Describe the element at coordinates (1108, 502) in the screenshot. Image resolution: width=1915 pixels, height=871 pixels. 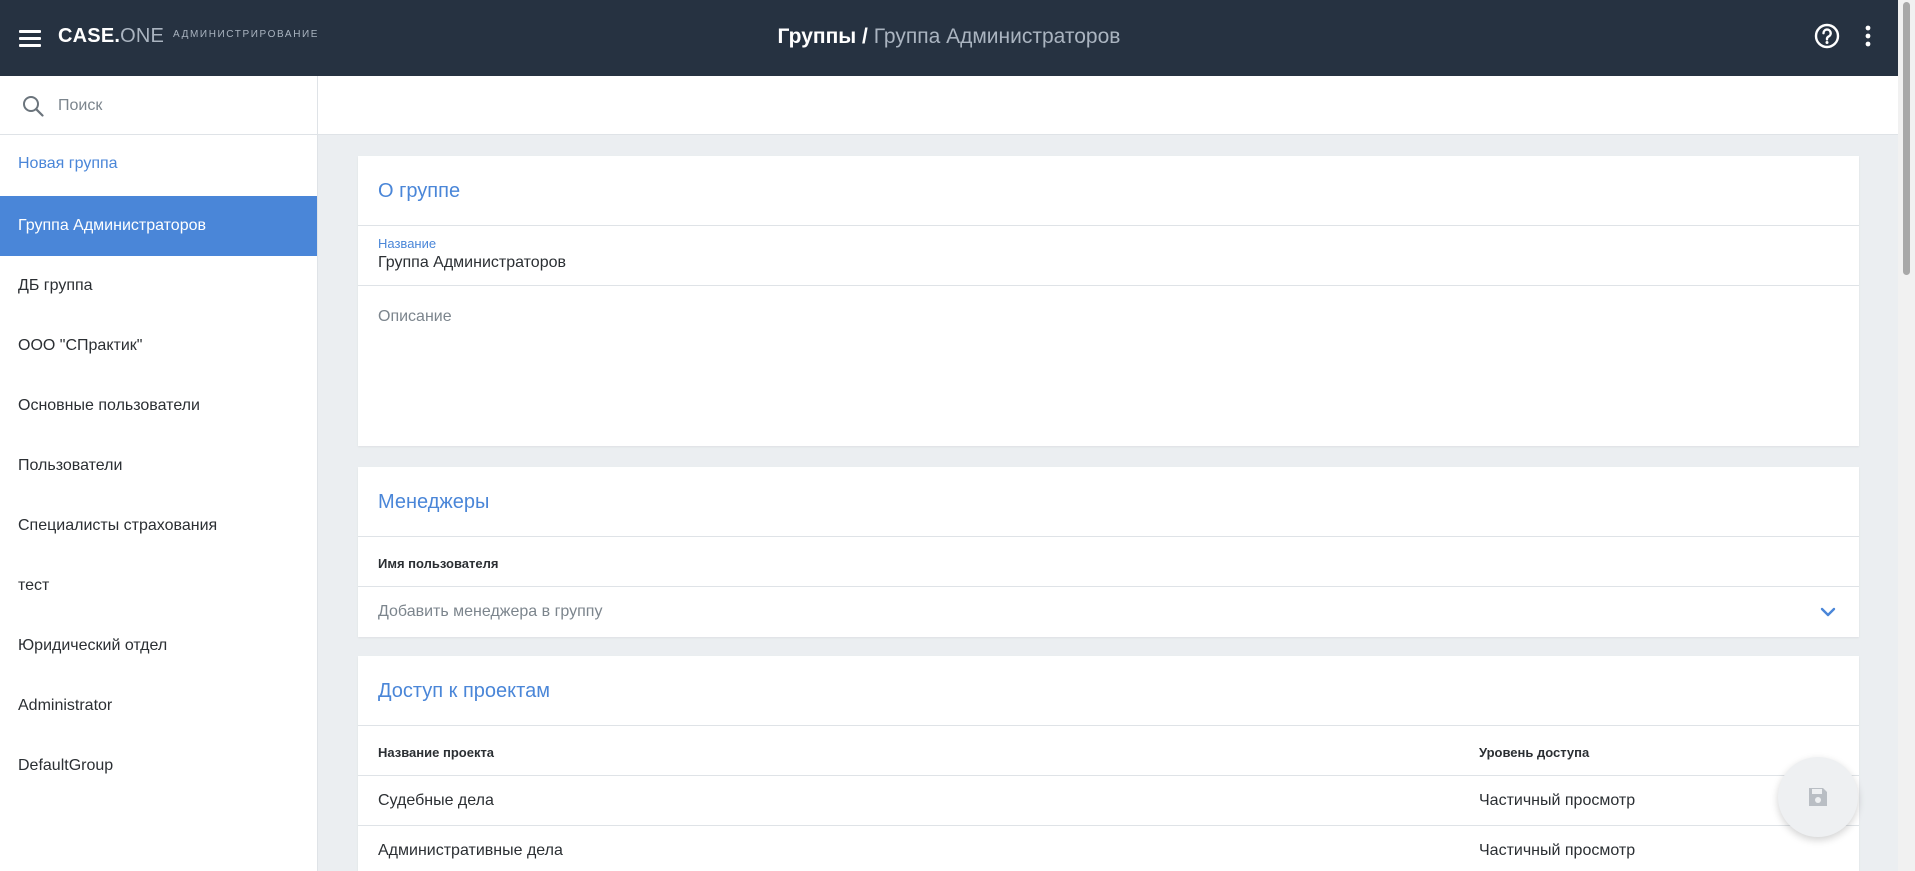
I see `managers-title: Менеджеры` at that location.